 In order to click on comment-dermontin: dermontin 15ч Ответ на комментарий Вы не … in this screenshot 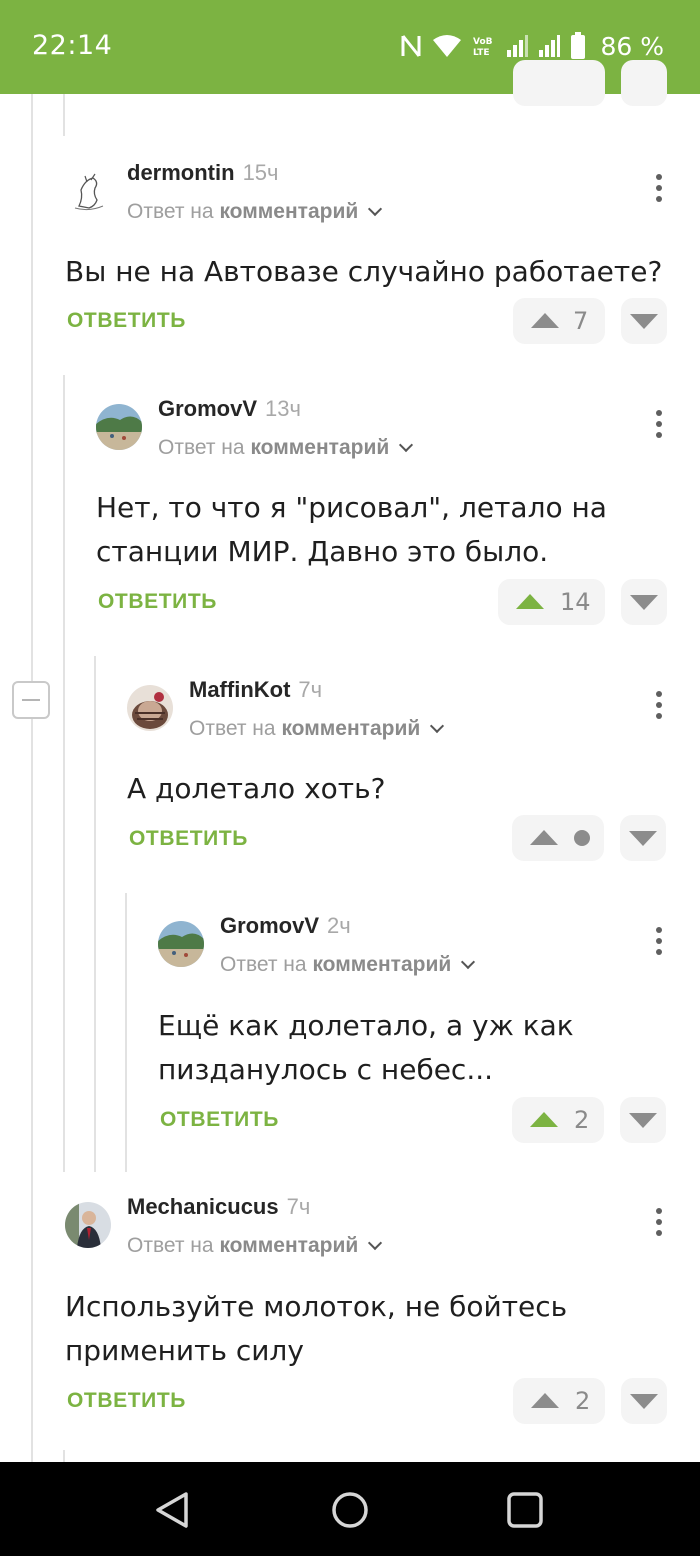, I will do `click(370, 260)`.